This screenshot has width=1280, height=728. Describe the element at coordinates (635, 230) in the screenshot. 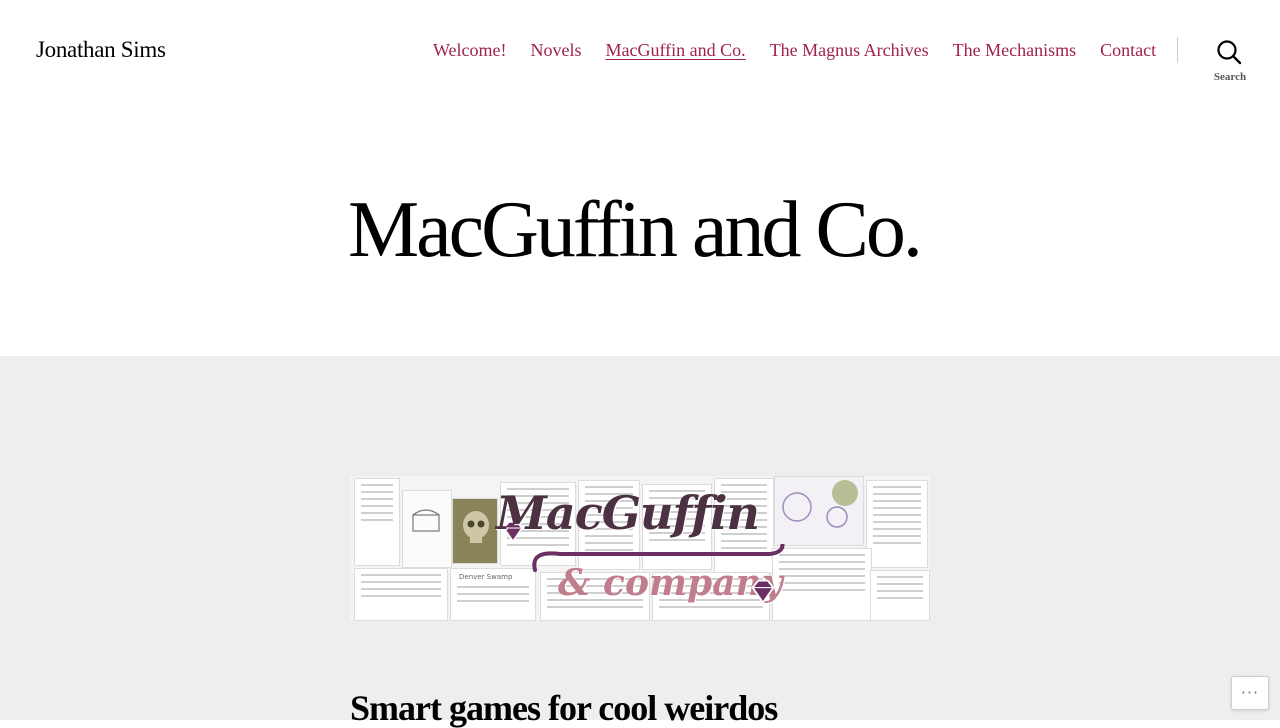

I see `page-title: MacGuffin and Co.` at that location.